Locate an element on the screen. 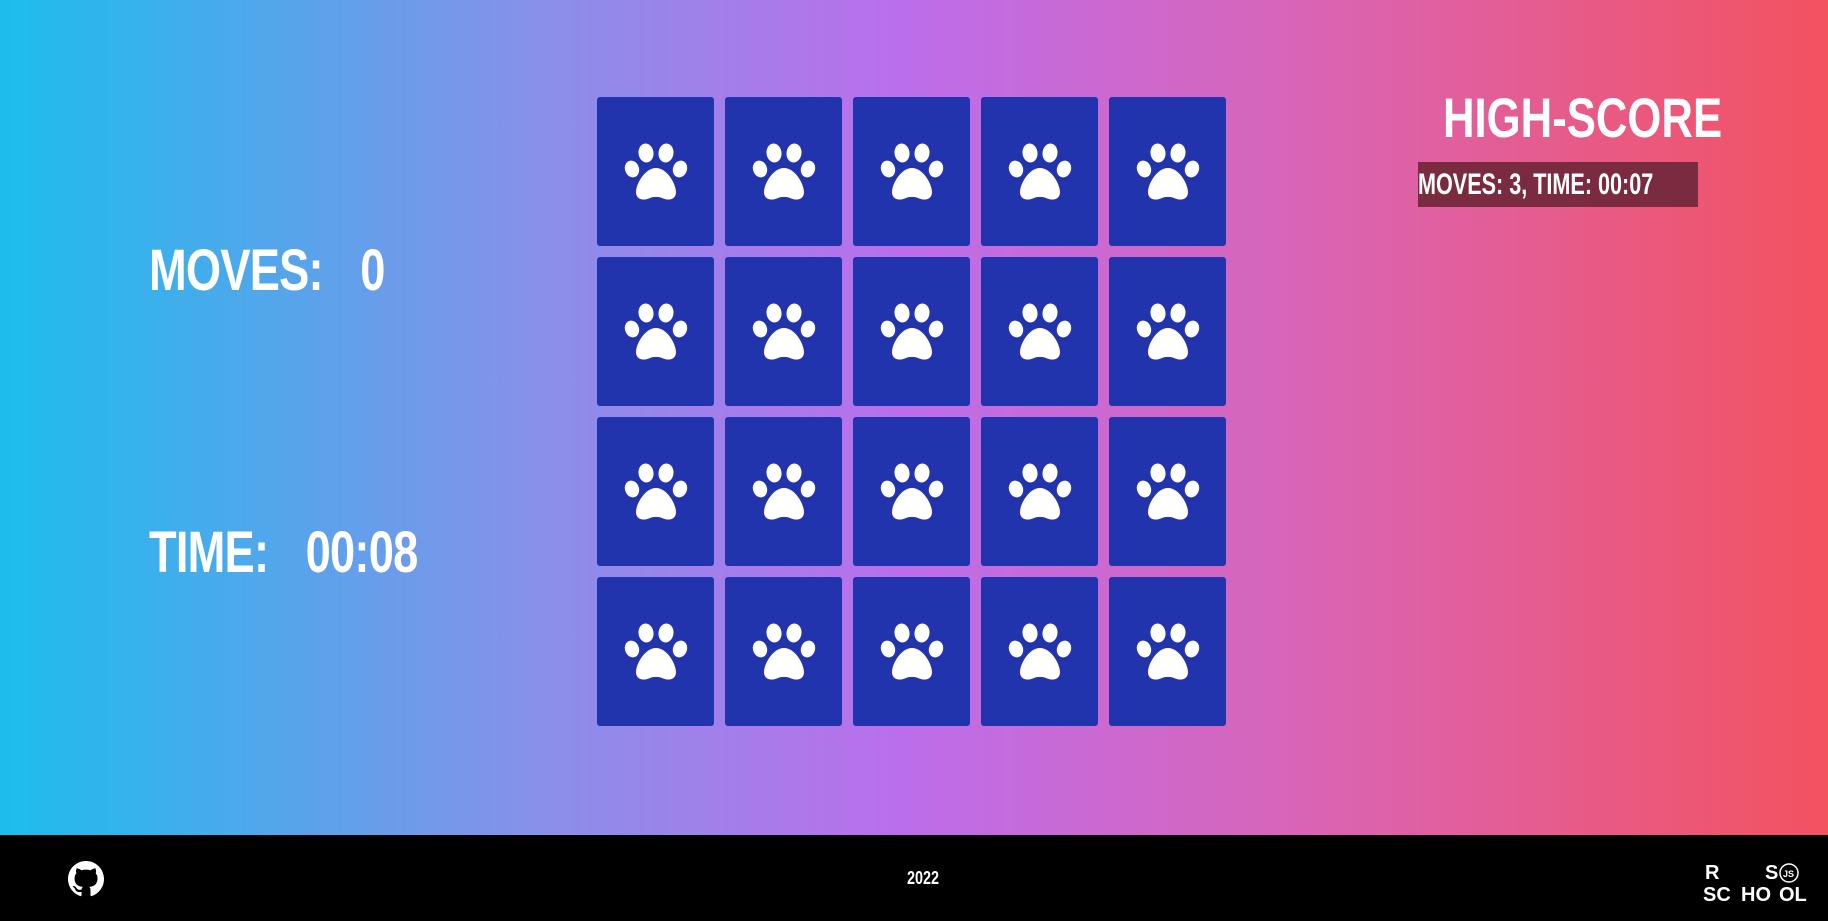 This screenshot has width=1828, height=921. svg-text: HO is located at coordinates (1756, 893).